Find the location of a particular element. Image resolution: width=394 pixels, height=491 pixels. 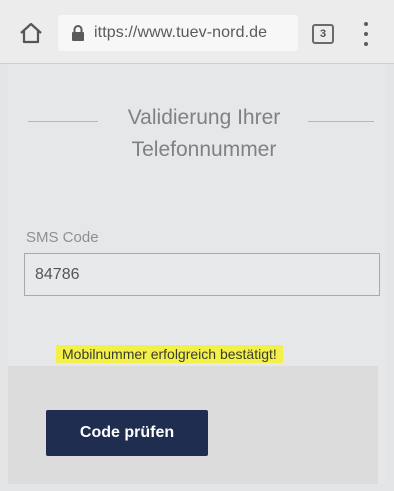

tab-switcher-icon: 3 is located at coordinates (323, 34).